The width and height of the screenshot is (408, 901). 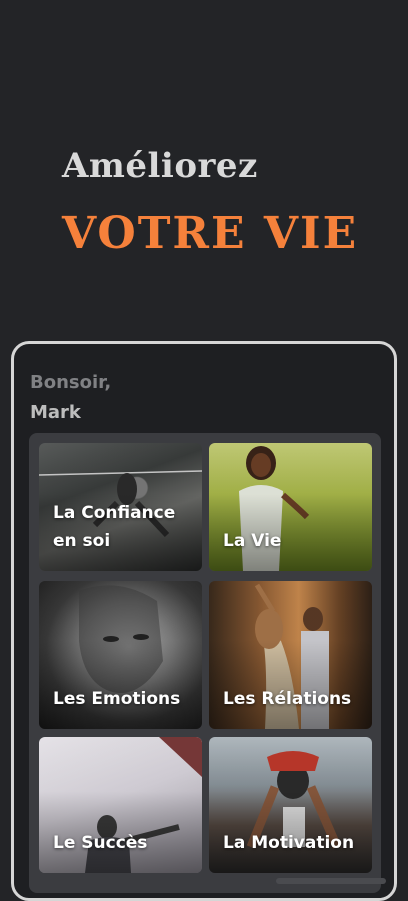 I want to click on category-tile-motivation: La Motivation, so click(x=290, y=805).